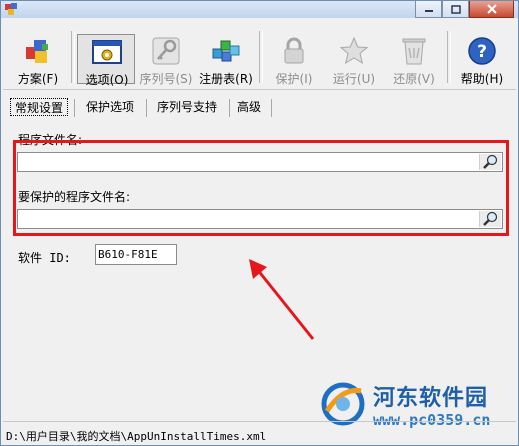 Image resolution: width=519 pixels, height=446 pixels. I want to click on app-icon, so click(11, 9).